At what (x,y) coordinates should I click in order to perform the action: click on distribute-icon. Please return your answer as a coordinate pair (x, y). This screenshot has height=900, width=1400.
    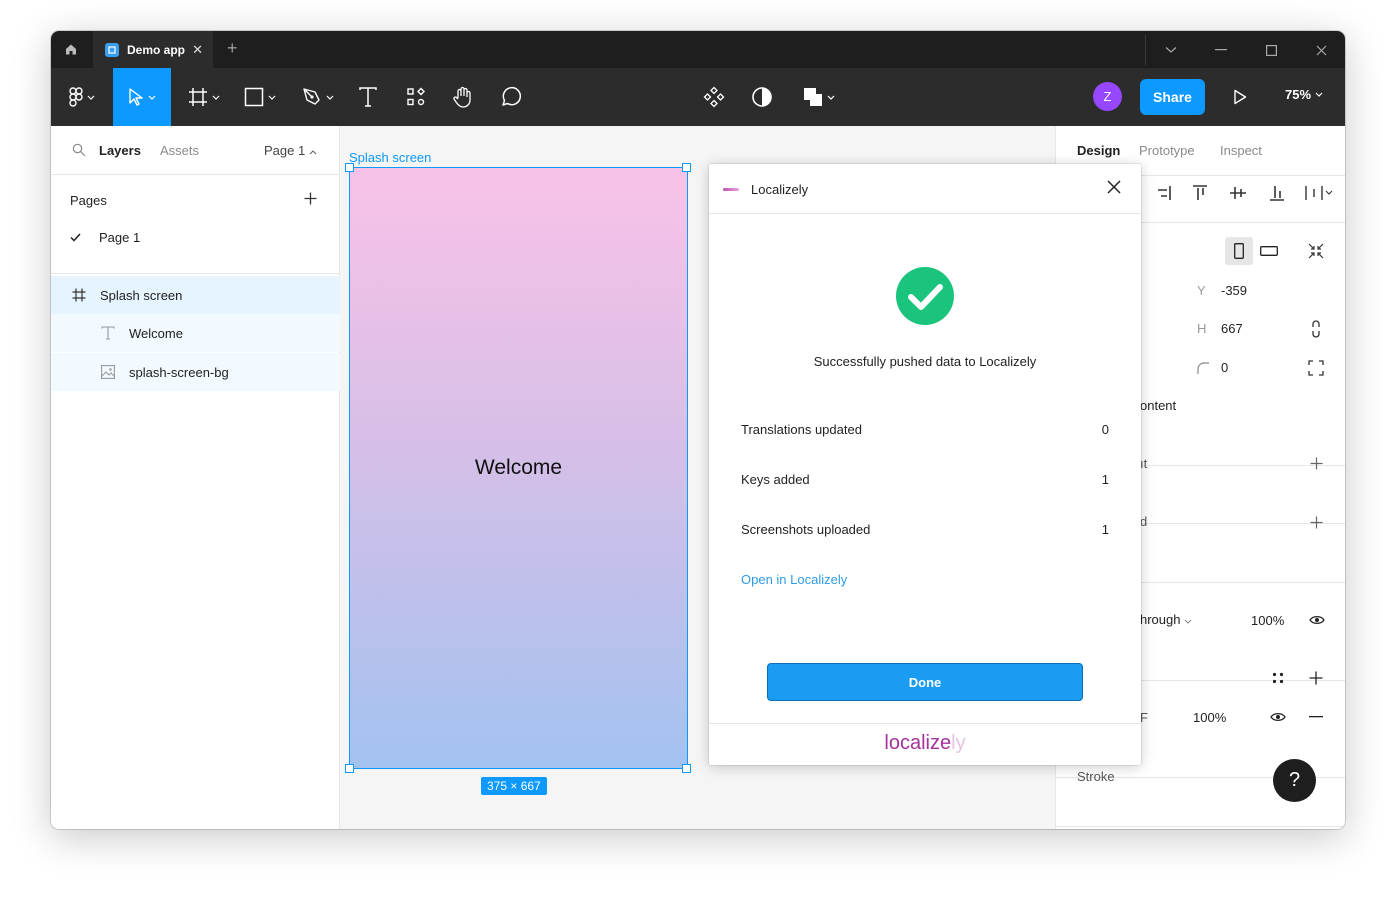
    Looking at the image, I should click on (1319, 193).